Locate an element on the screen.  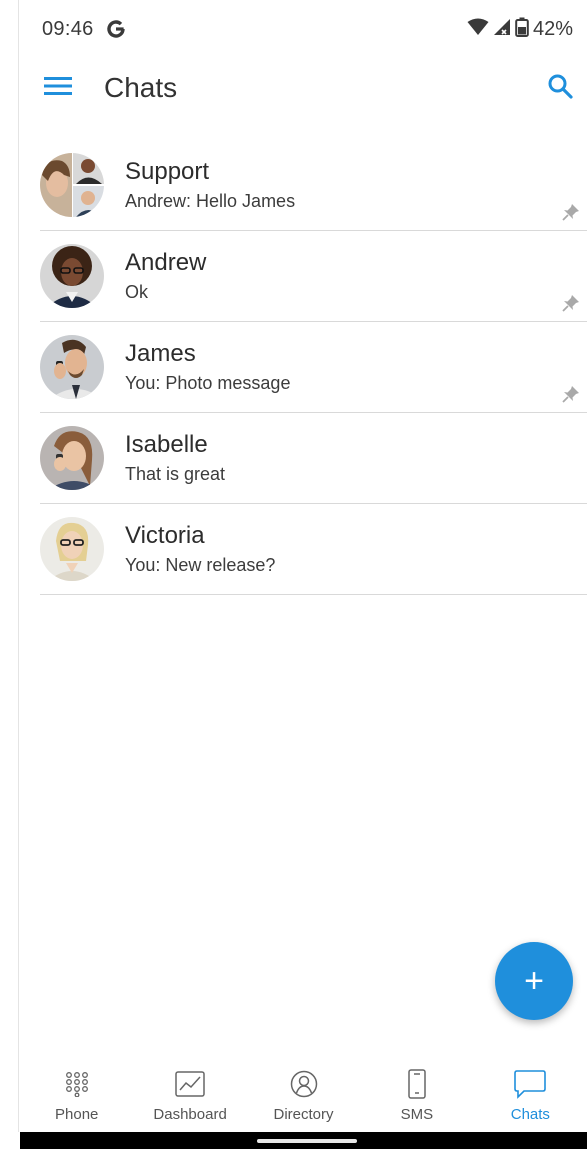
battery-icon is located at coordinates (522, 29).